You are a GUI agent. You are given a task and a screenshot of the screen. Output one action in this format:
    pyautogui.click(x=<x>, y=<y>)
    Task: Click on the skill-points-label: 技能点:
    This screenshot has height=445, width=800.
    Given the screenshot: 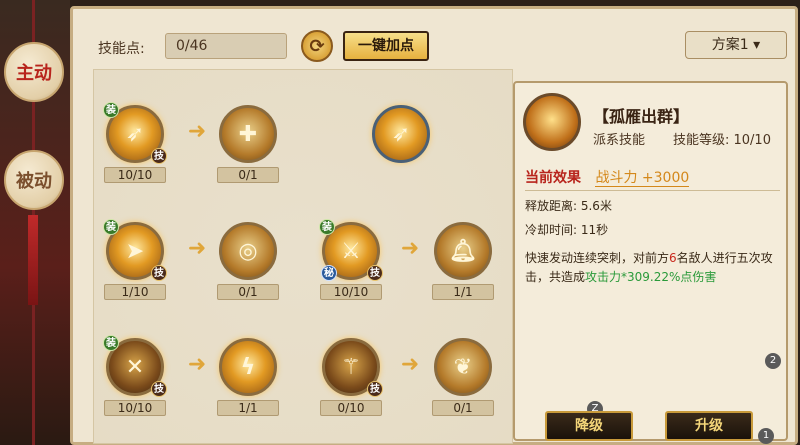 What is the action you would take?
    pyautogui.click(x=121, y=49)
    